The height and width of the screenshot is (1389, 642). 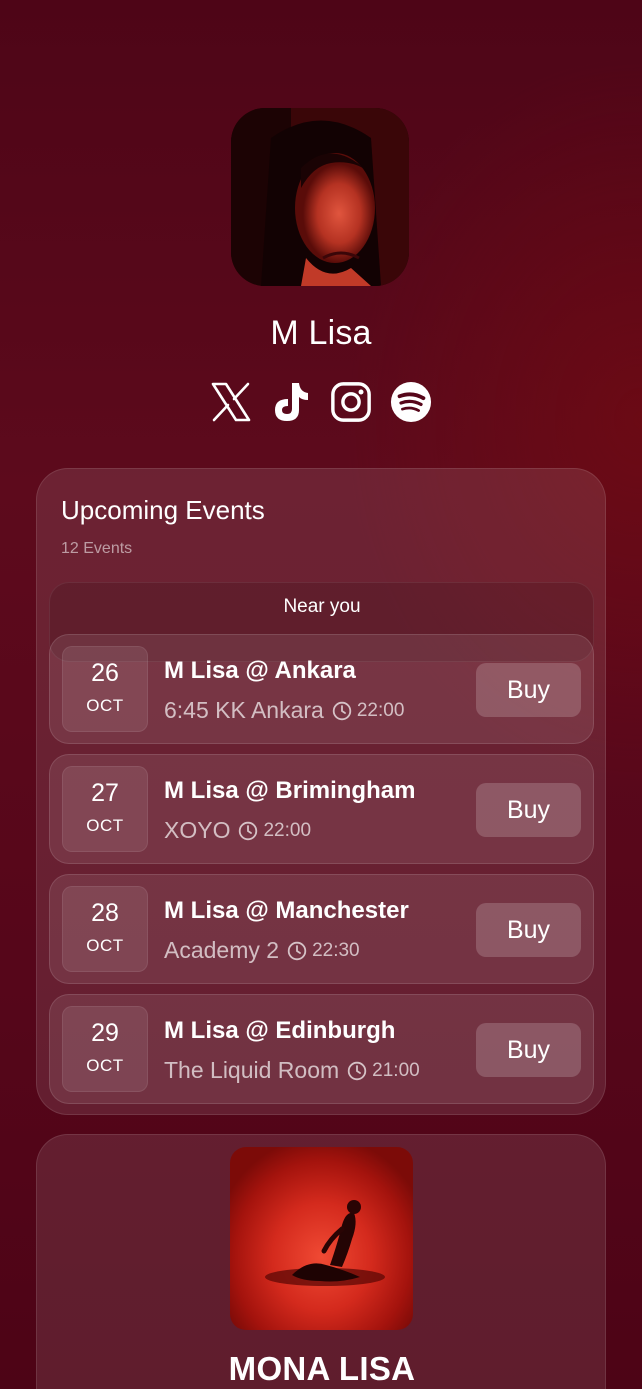 I want to click on event-meta: XOYO 22:00, so click(x=237, y=830).